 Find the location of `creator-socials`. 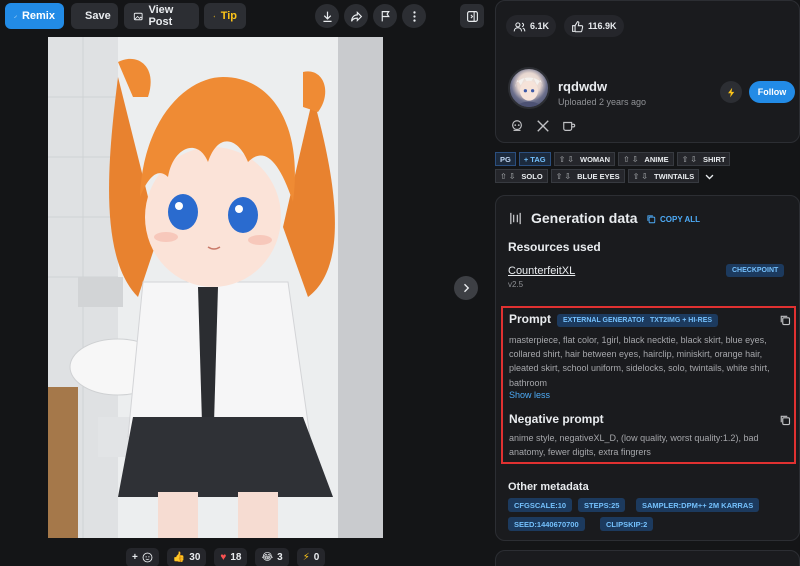

creator-socials is located at coordinates (543, 126).